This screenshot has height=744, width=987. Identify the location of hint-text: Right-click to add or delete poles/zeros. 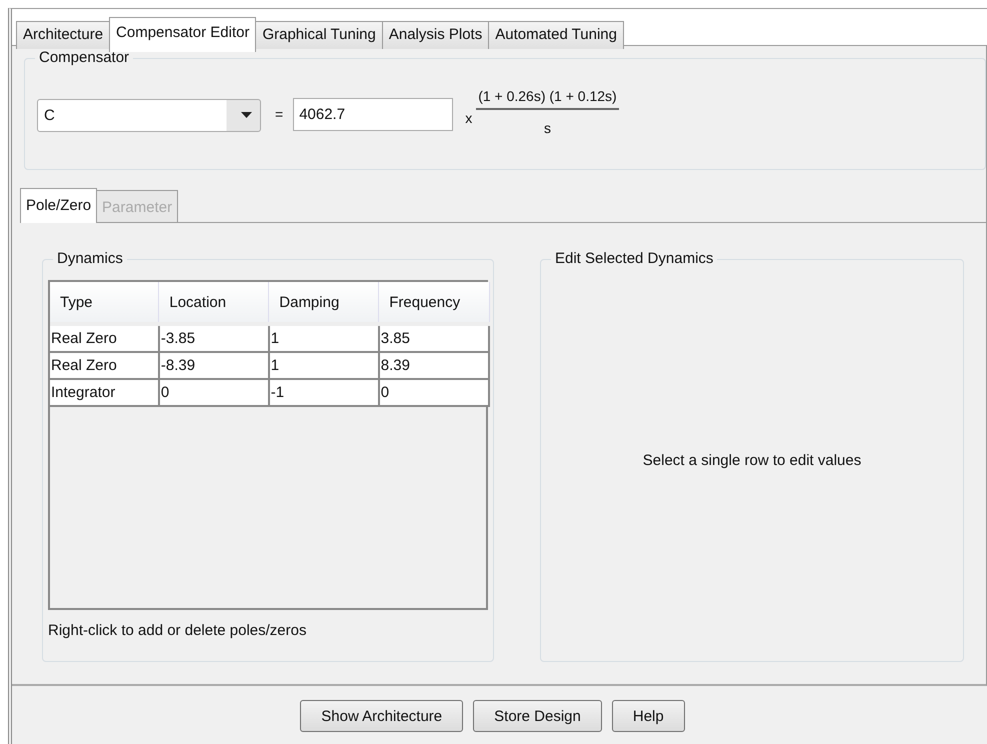
(178, 630).